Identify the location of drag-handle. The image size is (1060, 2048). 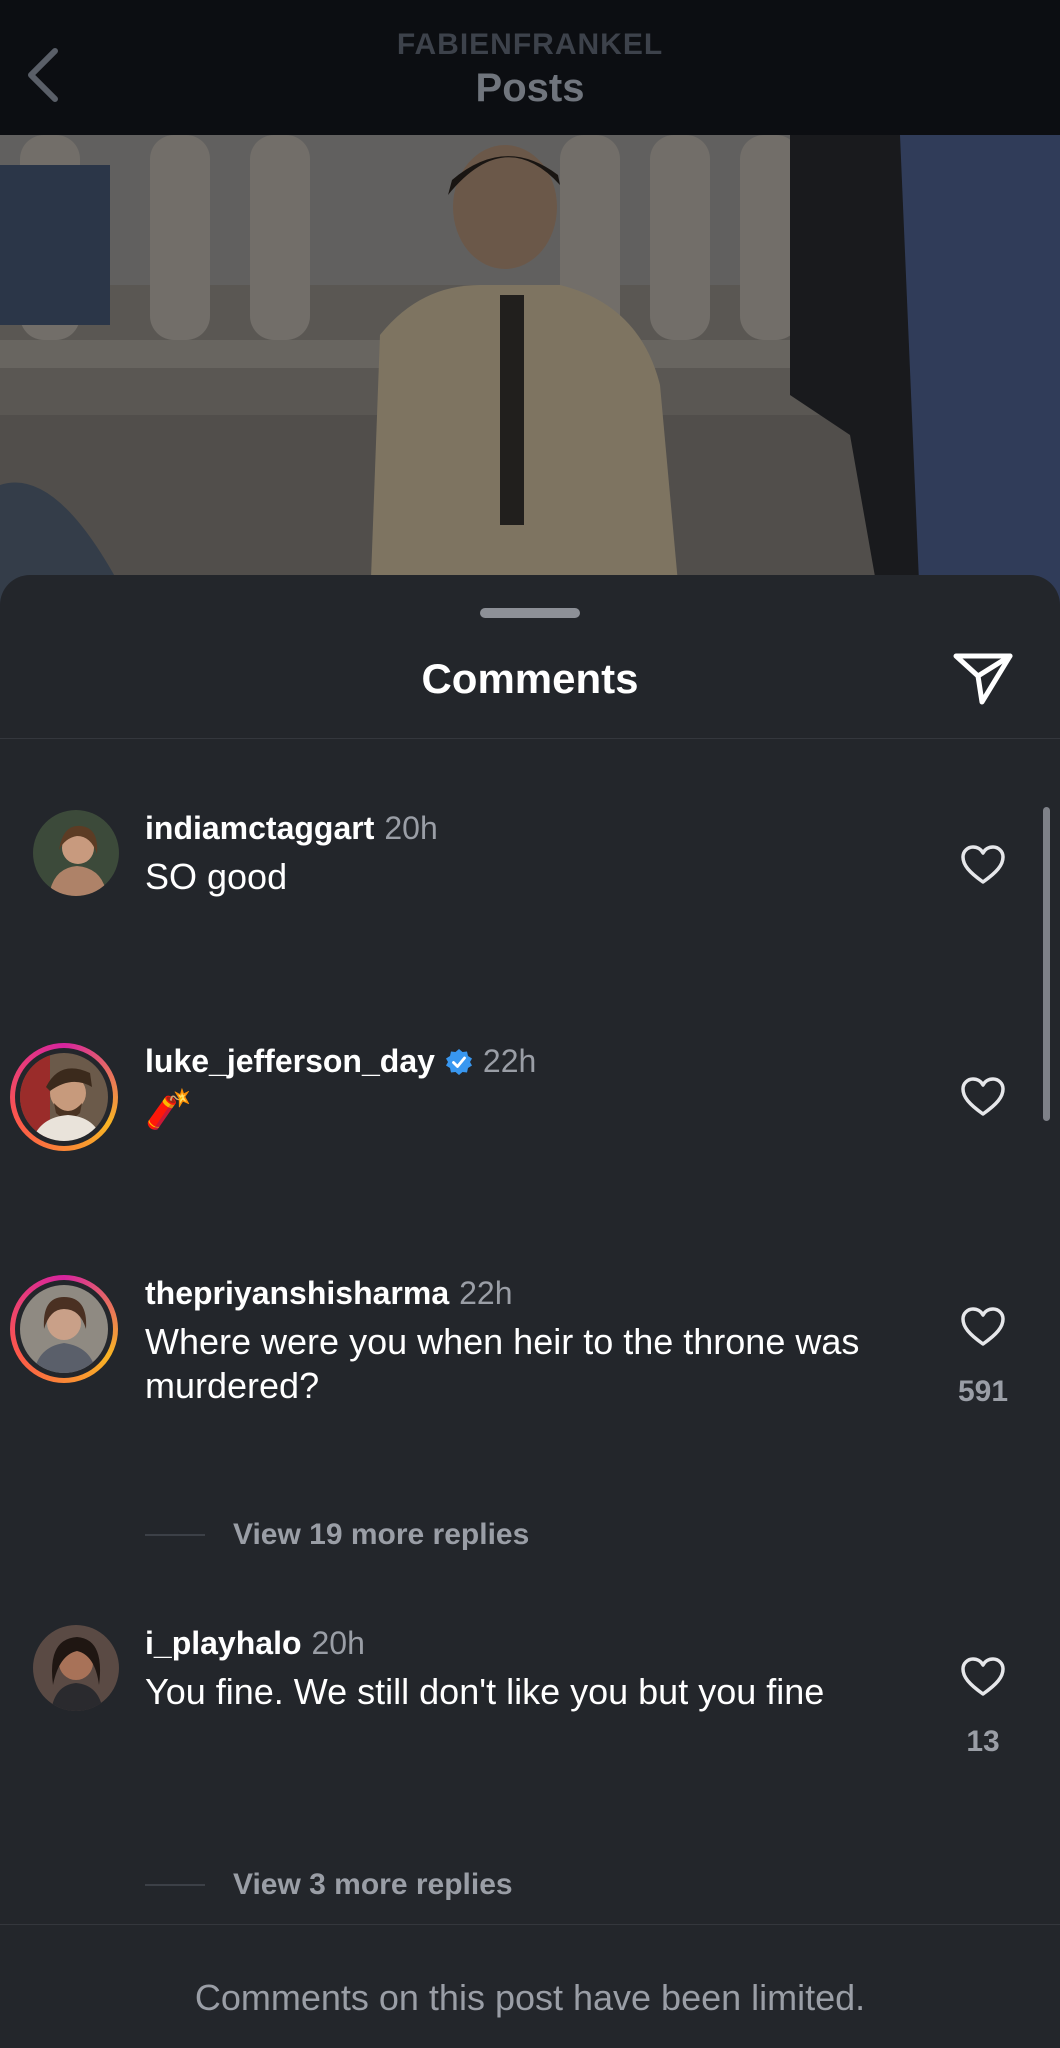
(530, 613).